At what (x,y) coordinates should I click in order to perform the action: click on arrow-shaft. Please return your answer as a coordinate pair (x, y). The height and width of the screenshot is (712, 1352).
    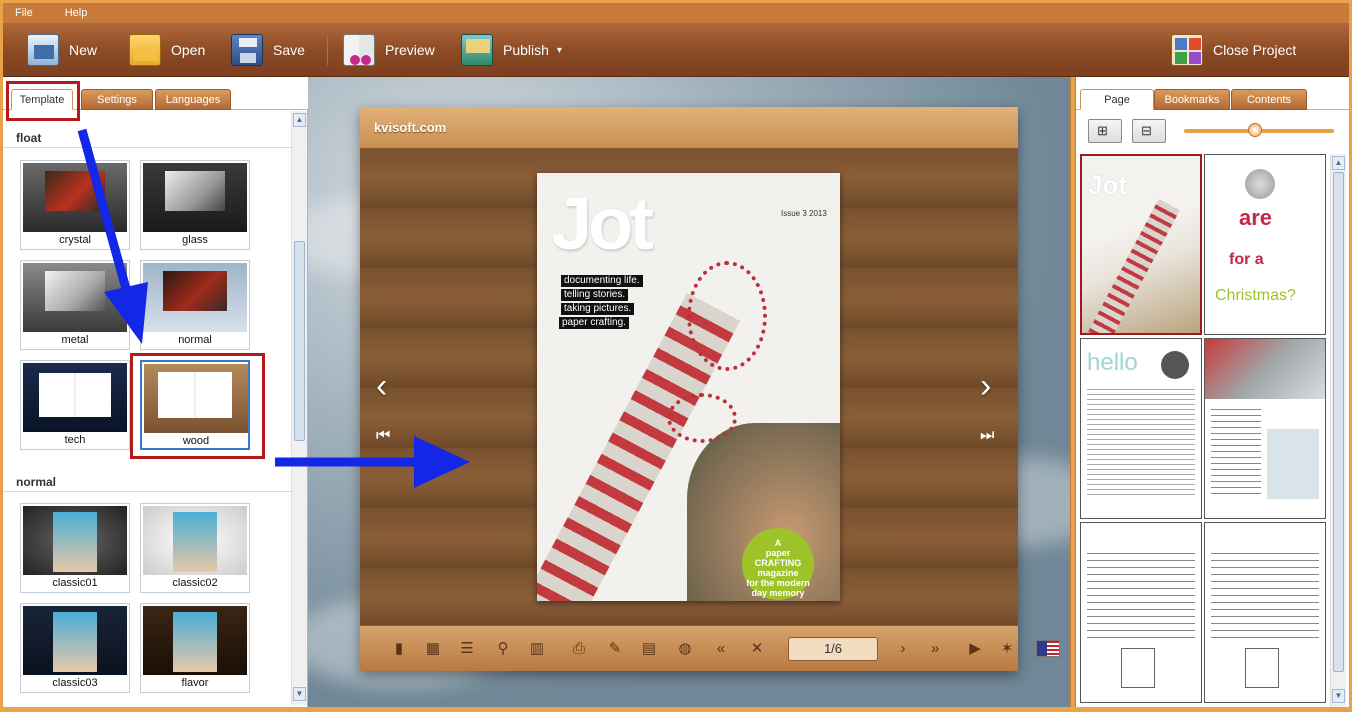
    Looking at the image, I should click on (105, 213).